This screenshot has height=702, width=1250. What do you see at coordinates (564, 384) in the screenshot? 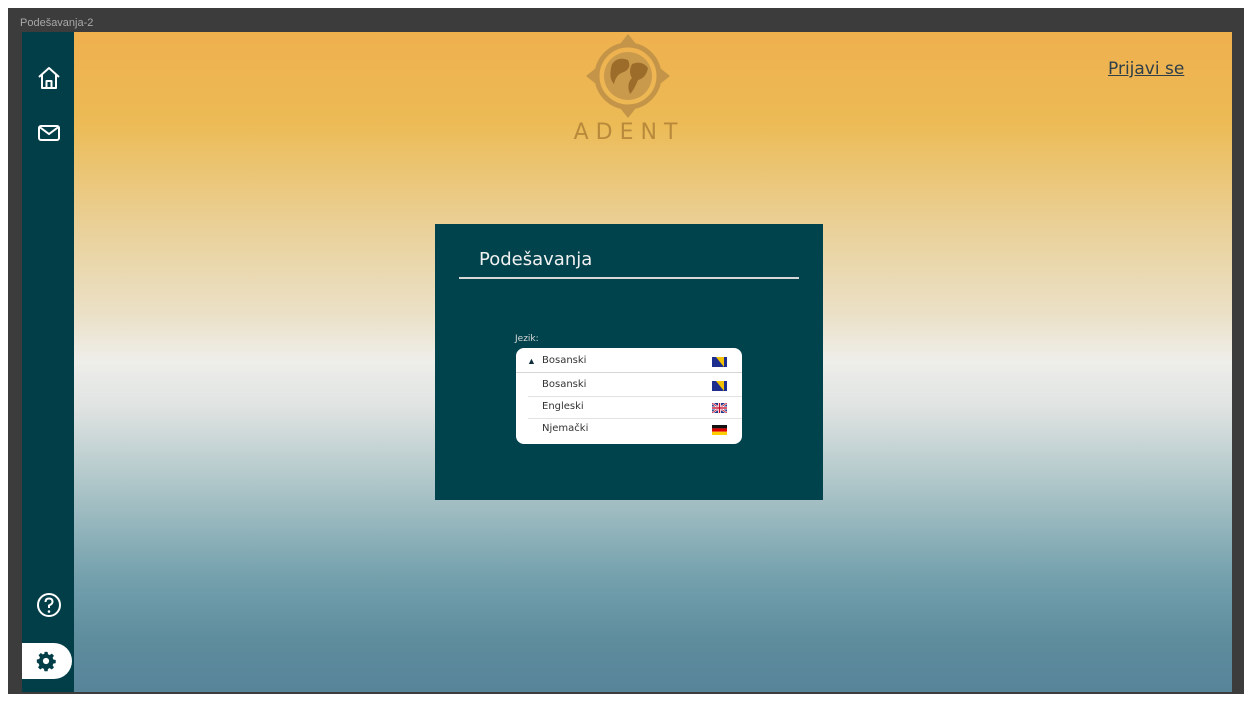
I see `language-option-label: Bosanski` at bounding box center [564, 384].